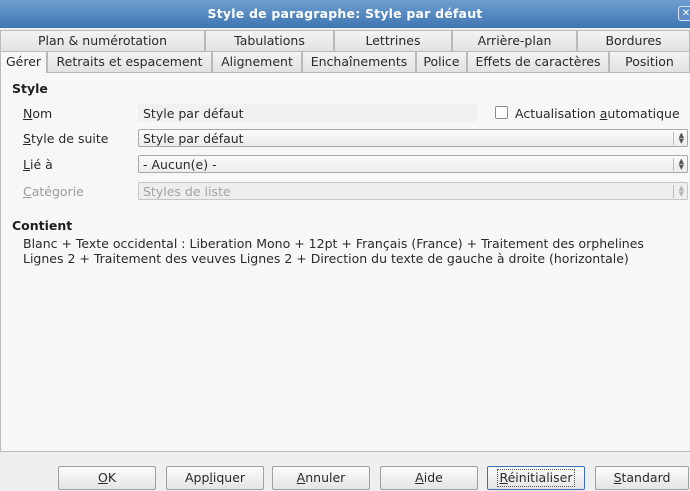 This screenshot has width=690, height=491. I want to click on standard-button: Standard, so click(642, 478).